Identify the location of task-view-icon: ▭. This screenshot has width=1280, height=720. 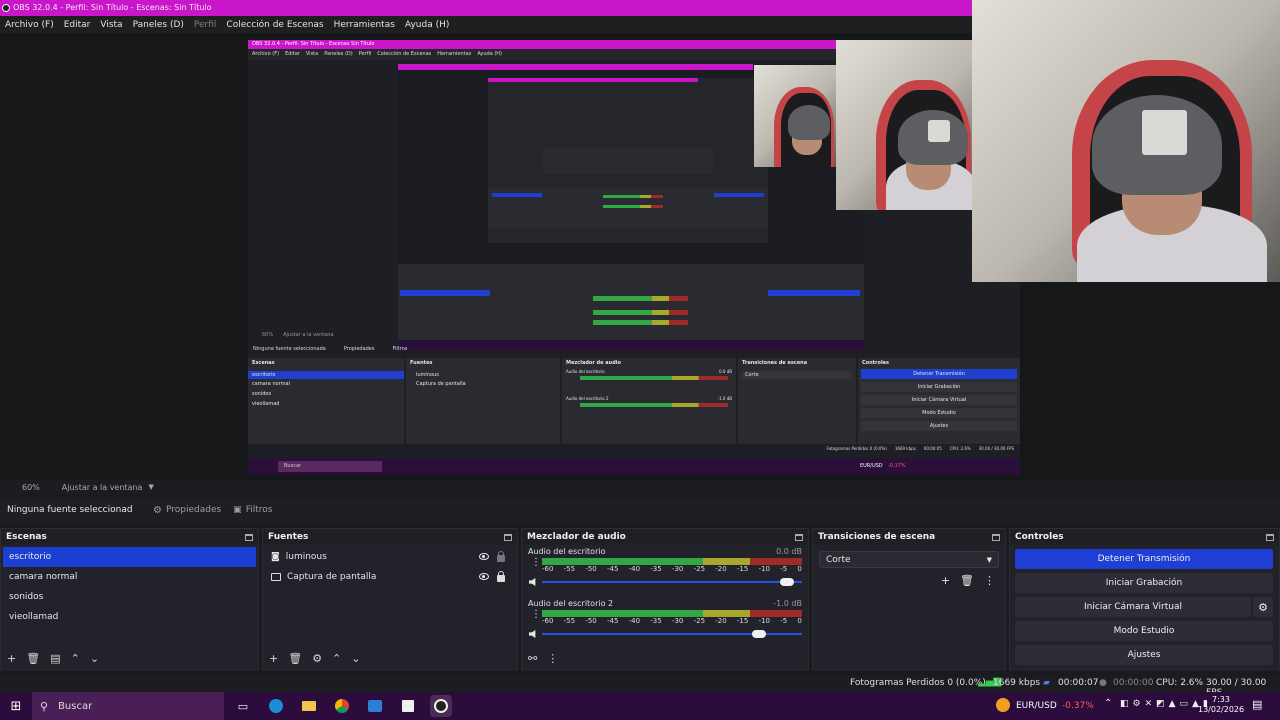
(243, 706).